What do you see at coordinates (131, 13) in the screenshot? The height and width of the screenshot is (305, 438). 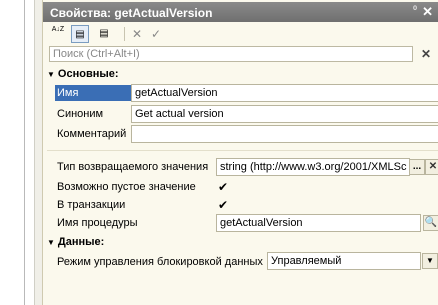 I see `panel-title: Свойства: getActualVersion` at bounding box center [131, 13].